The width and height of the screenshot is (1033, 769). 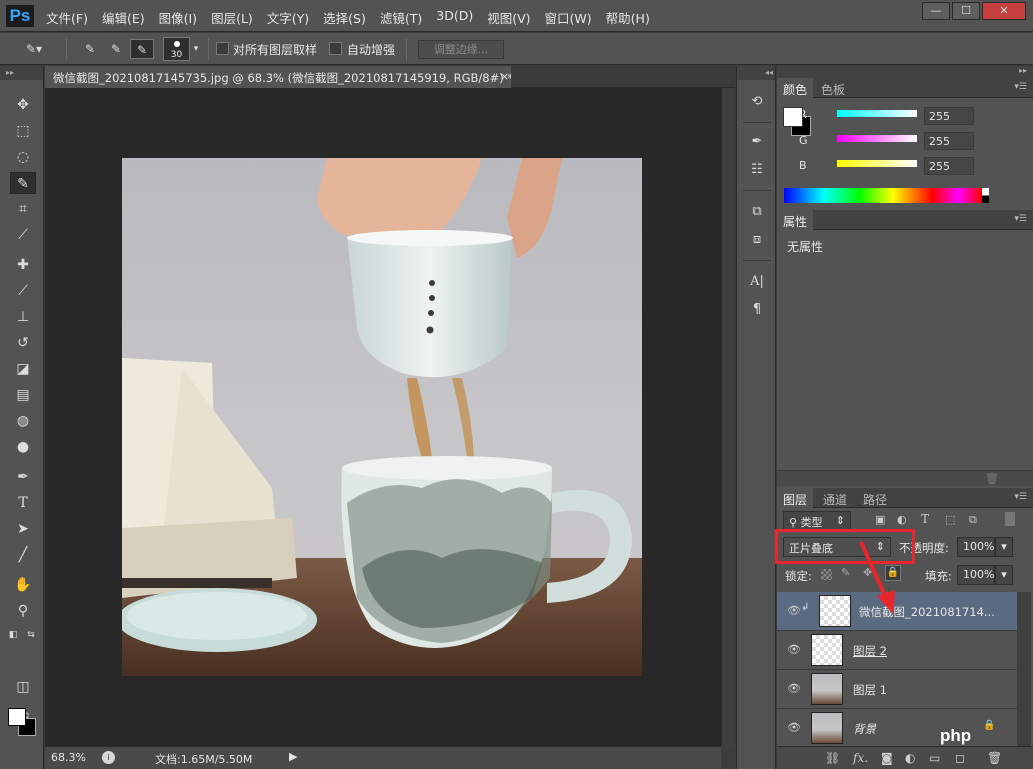 I want to click on clone-stamp-tool-icon: ⊥, so click(x=23, y=317).